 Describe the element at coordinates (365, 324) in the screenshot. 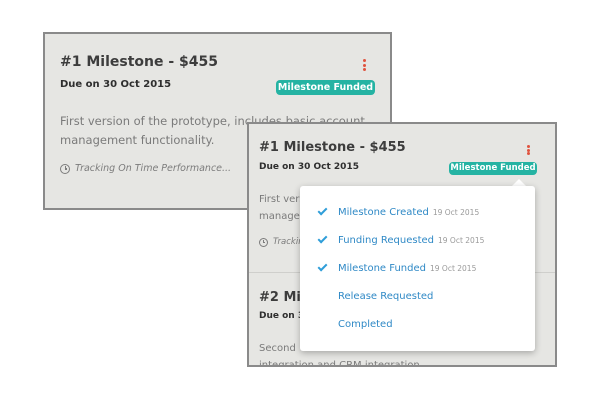

I see `status-label: Completed` at that location.